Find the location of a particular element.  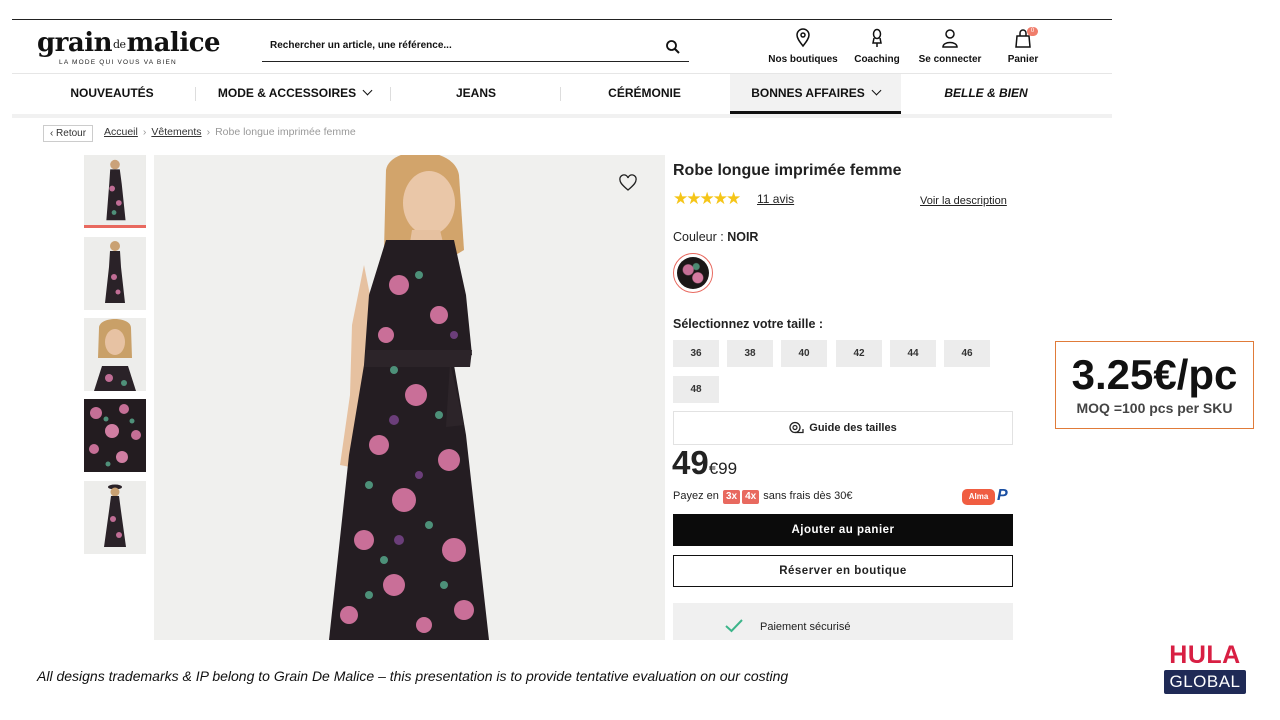

product-title: Robe longue imprimée femme is located at coordinates (787, 170).